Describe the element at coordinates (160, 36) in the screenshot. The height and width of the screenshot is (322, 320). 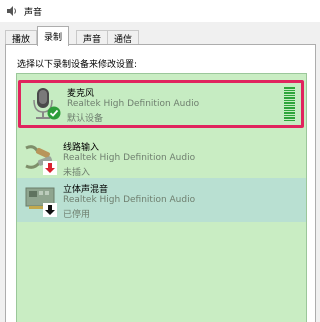
I see `tab-strip: 播放 录制 声音 通信` at that location.